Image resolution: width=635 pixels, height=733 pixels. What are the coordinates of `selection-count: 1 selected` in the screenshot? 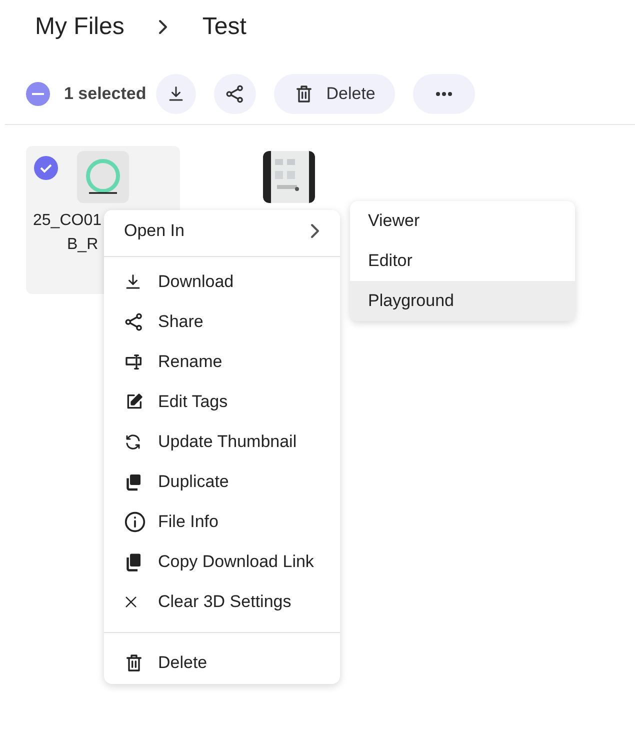 It's located at (105, 94).